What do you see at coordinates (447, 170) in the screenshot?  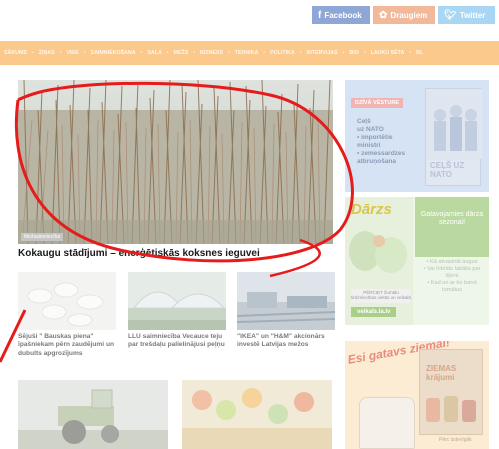 I see `book-title: CEĻŠ UZ NATO` at bounding box center [447, 170].